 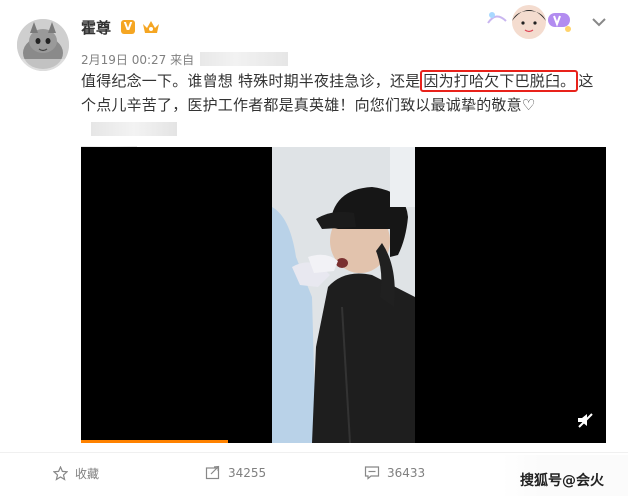 I want to click on favorite-label: 收藏, so click(x=87, y=474).